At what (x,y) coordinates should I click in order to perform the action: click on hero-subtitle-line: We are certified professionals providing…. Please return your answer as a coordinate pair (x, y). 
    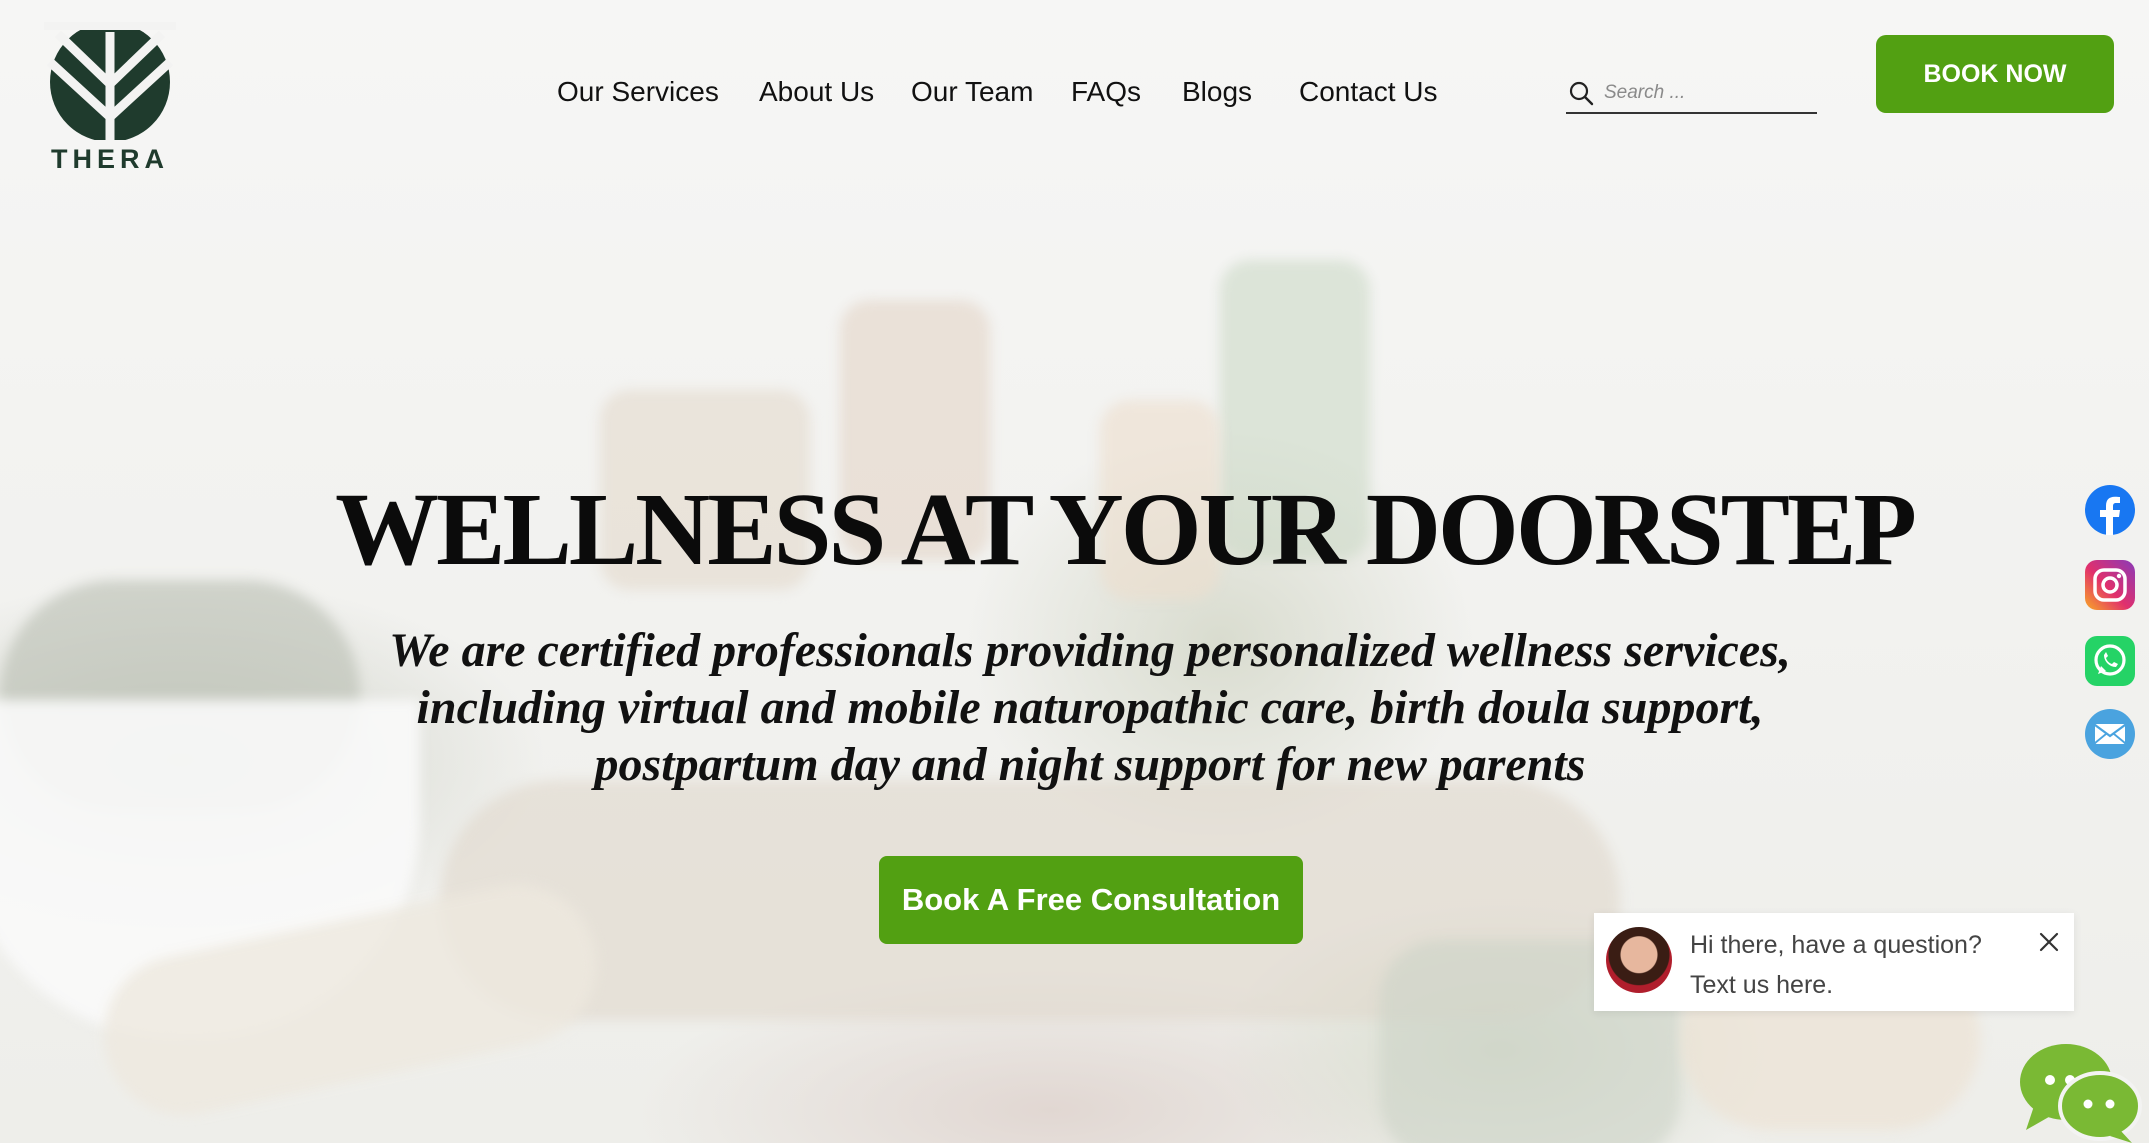
    Looking at the image, I should click on (1090, 650).